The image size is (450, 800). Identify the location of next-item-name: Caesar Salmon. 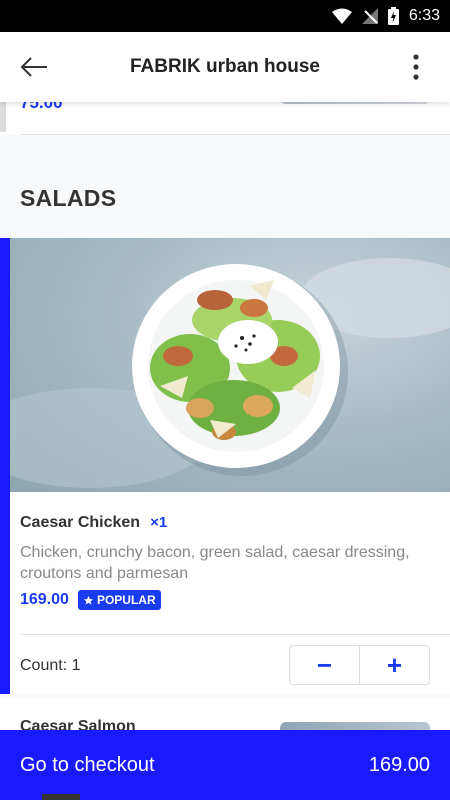
(78, 724).